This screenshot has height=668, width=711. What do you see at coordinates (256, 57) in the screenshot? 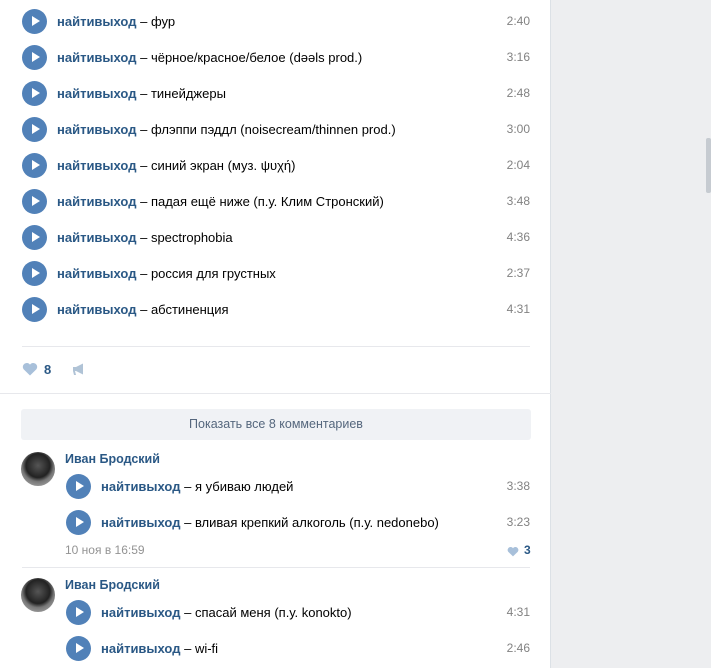
I see `track-title: чёрное/красное/белое (dəəls prod.)` at bounding box center [256, 57].